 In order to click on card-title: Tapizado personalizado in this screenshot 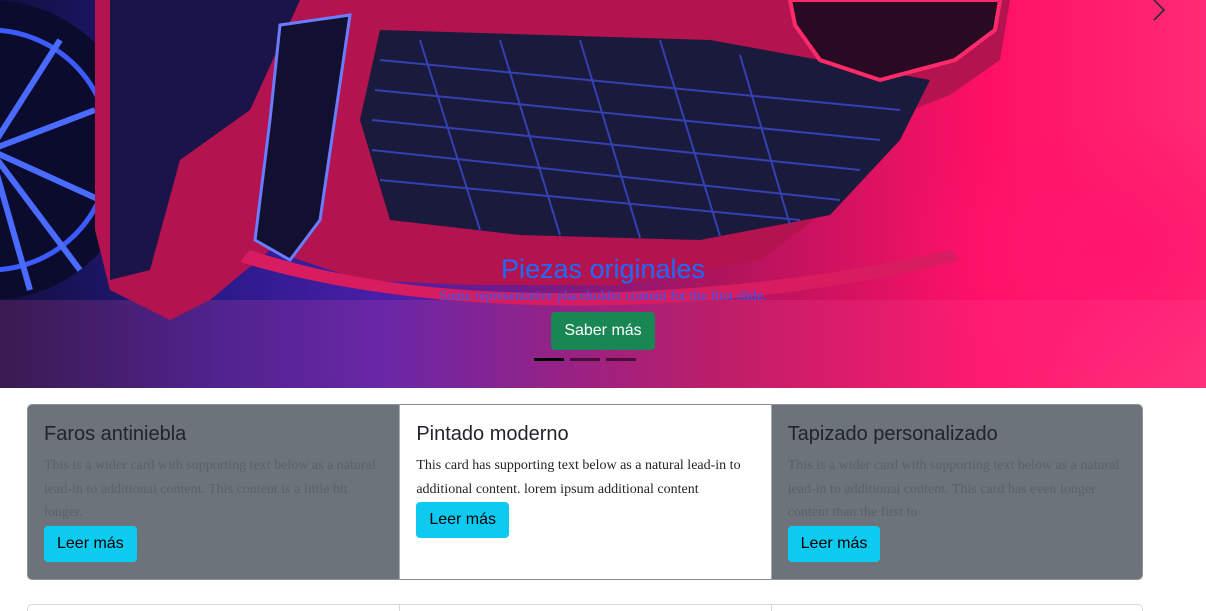, I will do `click(892, 434)`.